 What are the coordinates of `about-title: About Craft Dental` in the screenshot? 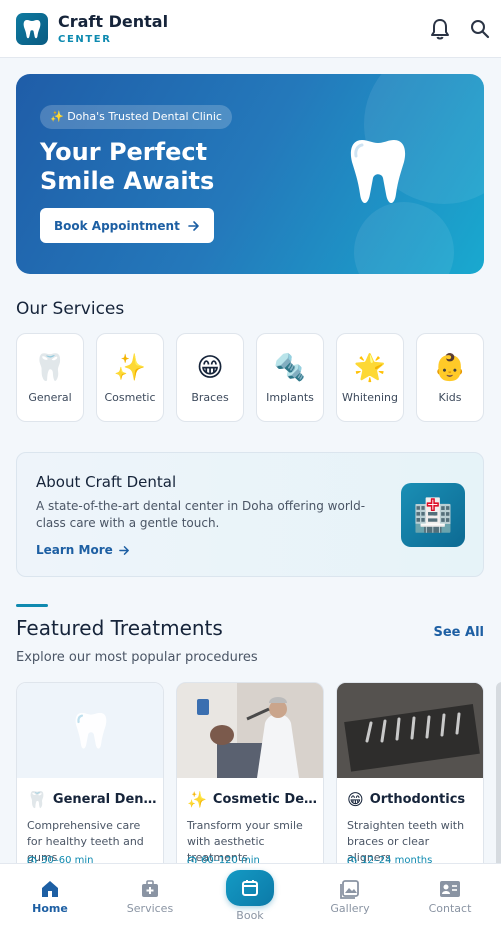 It's located at (106, 482).